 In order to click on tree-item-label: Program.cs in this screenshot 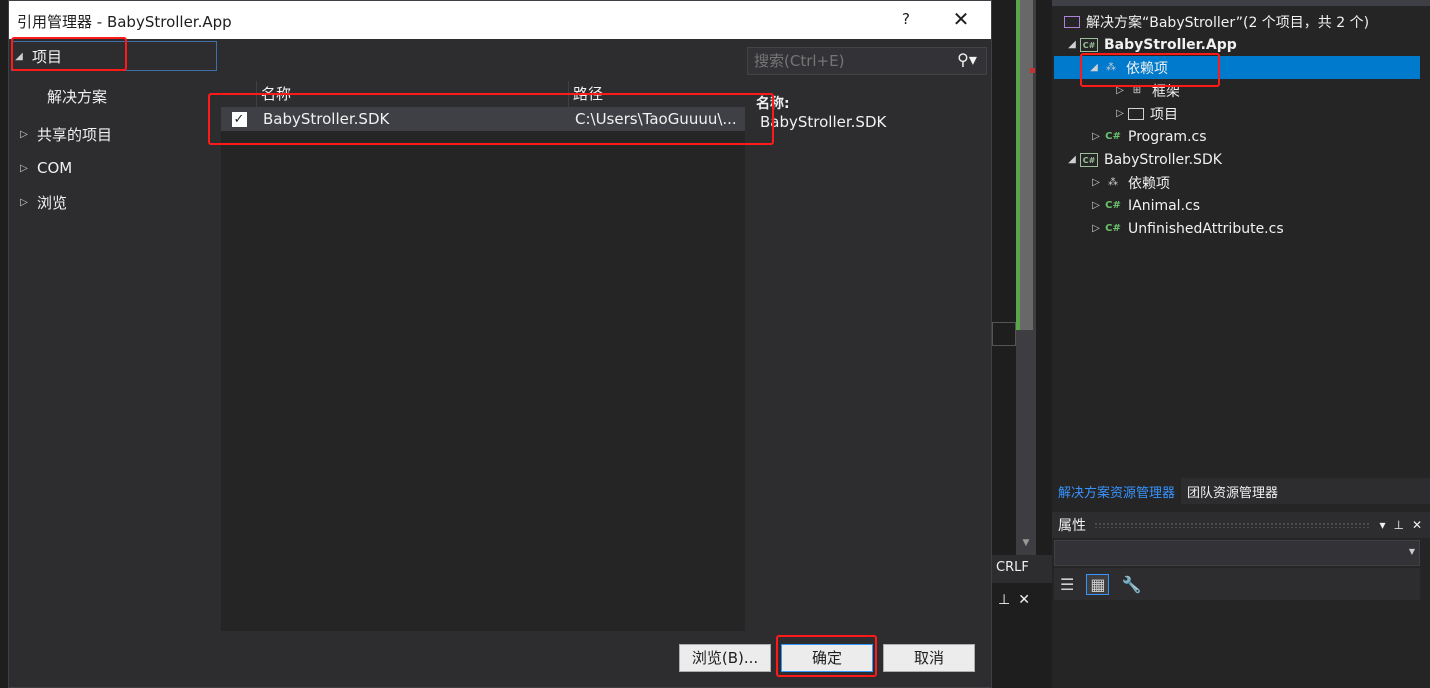, I will do `click(1167, 136)`.